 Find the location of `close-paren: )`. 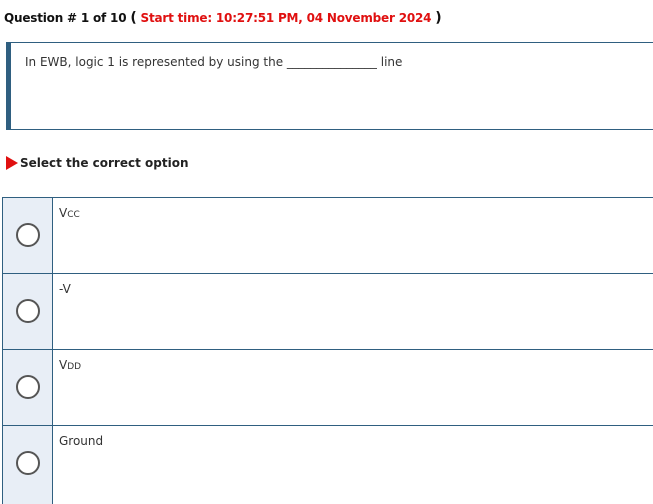

close-paren: ) is located at coordinates (438, 18).